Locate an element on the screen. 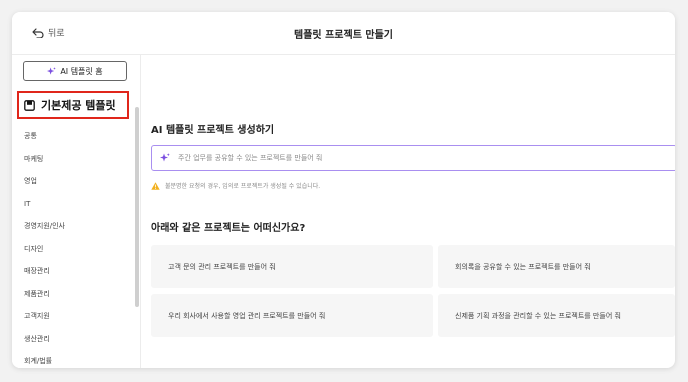  builtin-templates-label: 기본제공 템플릿 is located at coordinates (78, 105).